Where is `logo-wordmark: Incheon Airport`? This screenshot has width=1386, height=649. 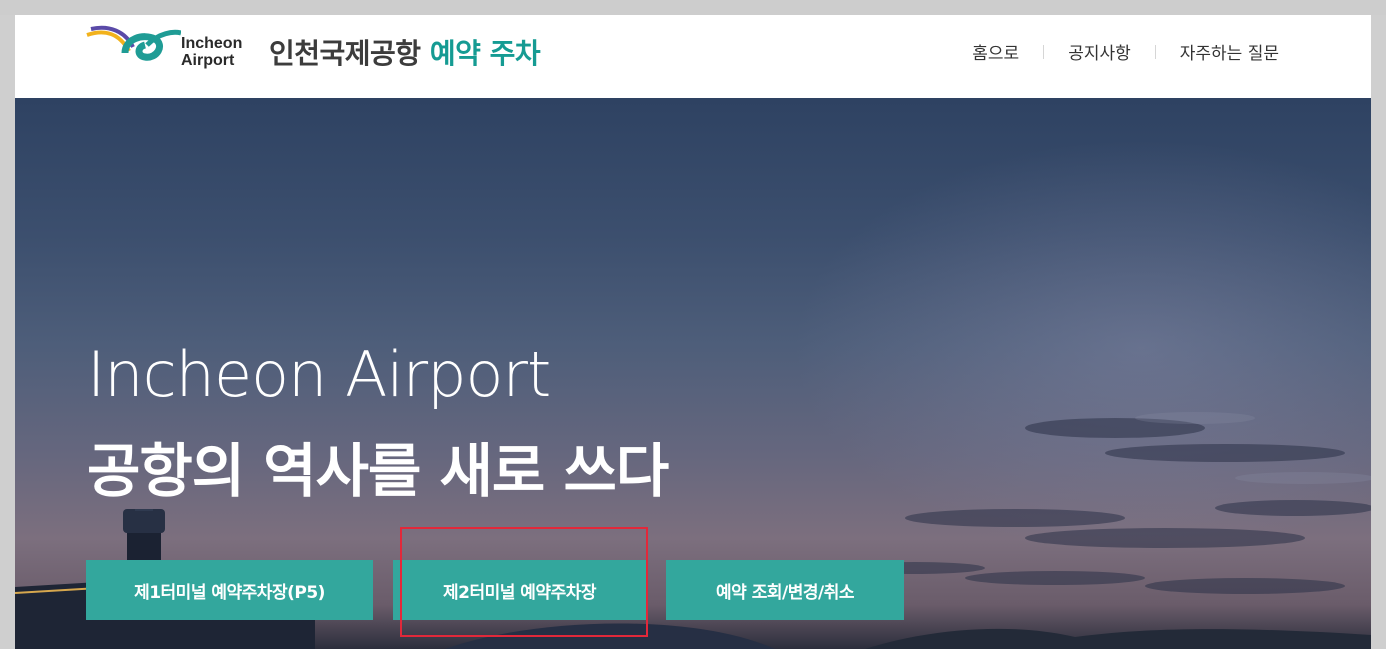
logo-wordmark: Incheon Airport is located at coordinates (211, 52).